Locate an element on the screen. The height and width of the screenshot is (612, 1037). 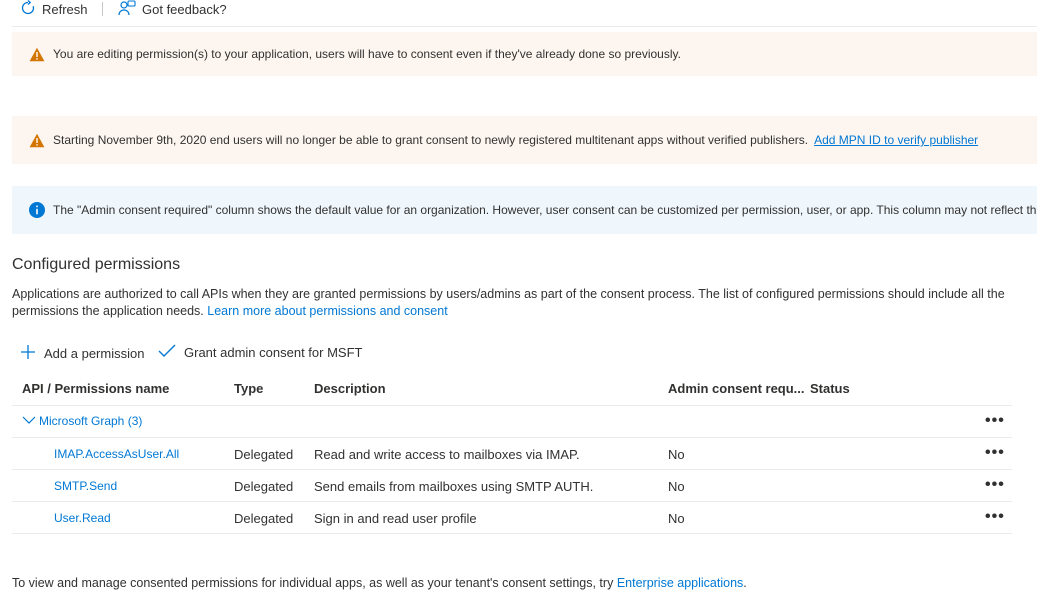
feedback-icon is located at coordinates (127, 9).